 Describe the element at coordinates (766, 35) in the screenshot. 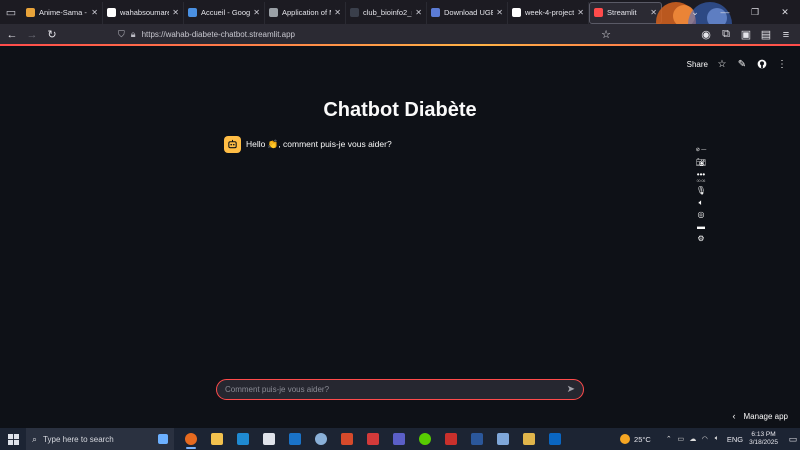

I see `reader-icon: ▤` at that location.